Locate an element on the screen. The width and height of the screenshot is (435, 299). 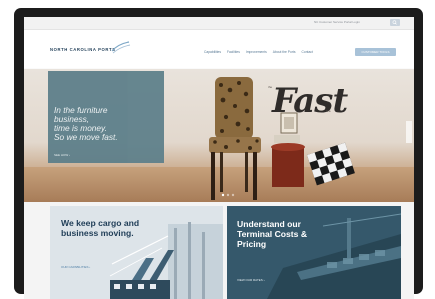
capabilities-link: OUR CAPABILITIES › is located at coordinates (75, 267).